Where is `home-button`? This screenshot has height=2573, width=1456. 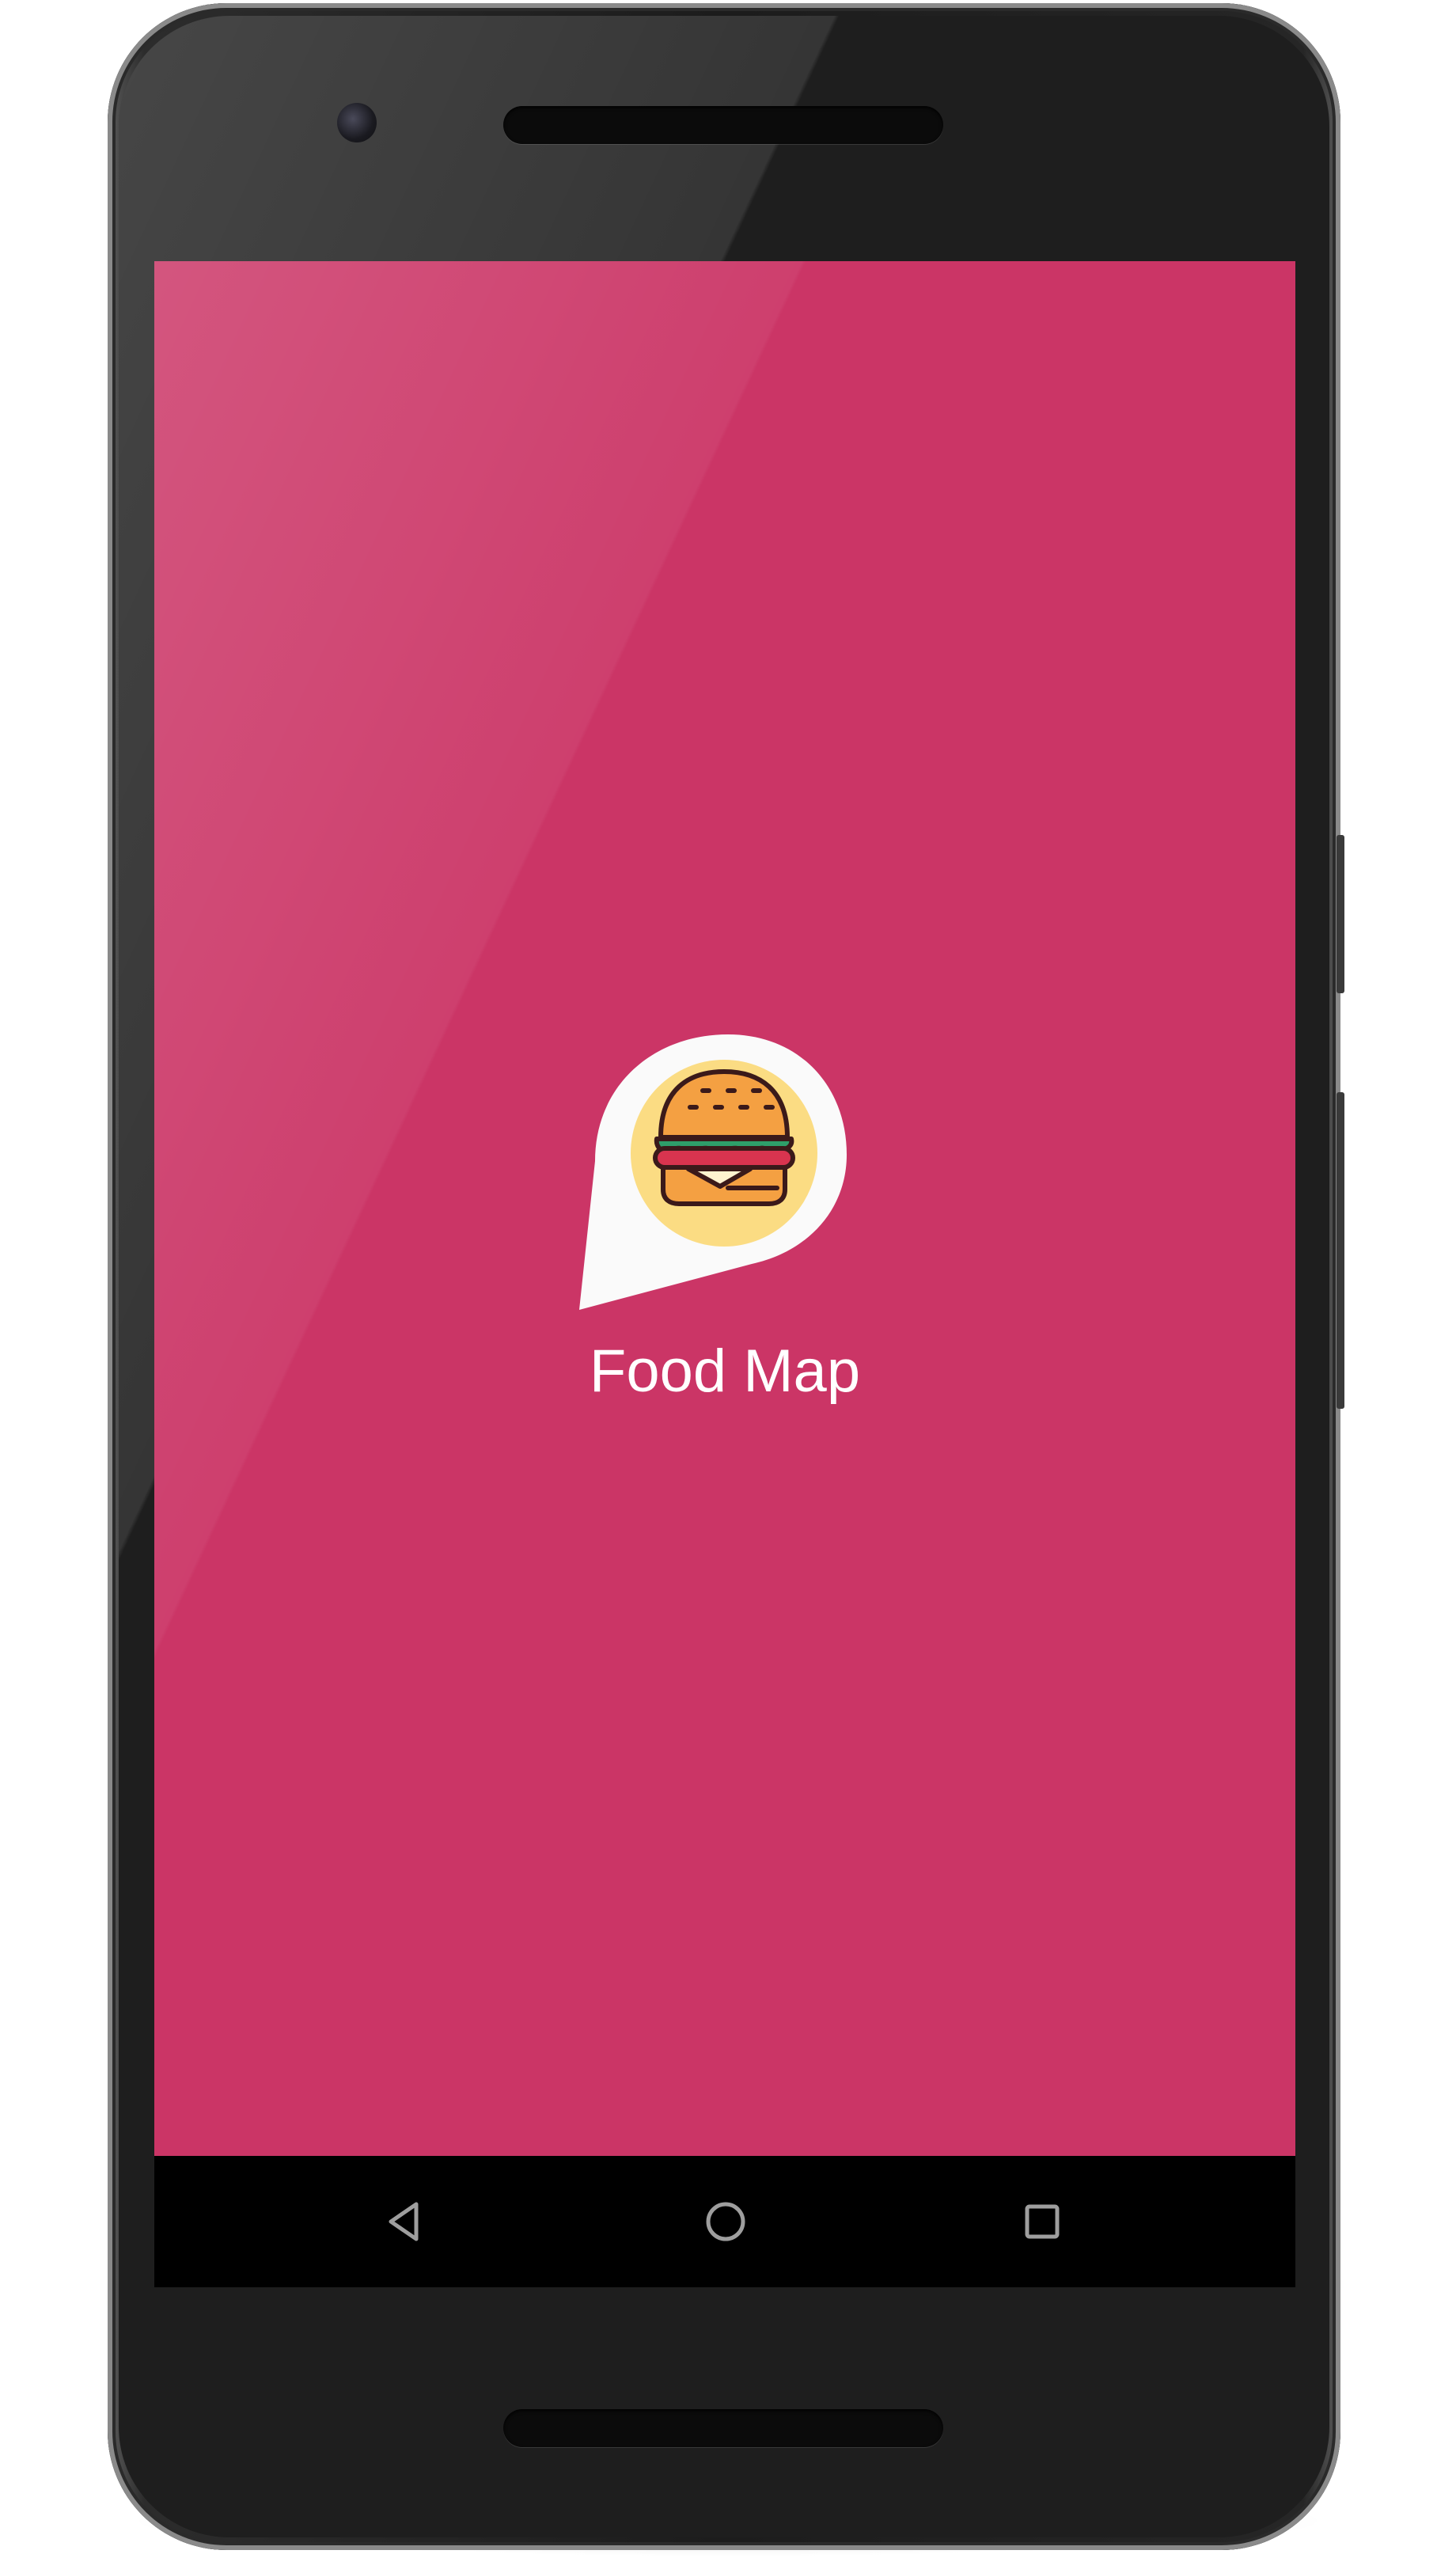
home-button is located at coordinates (725, 2221).